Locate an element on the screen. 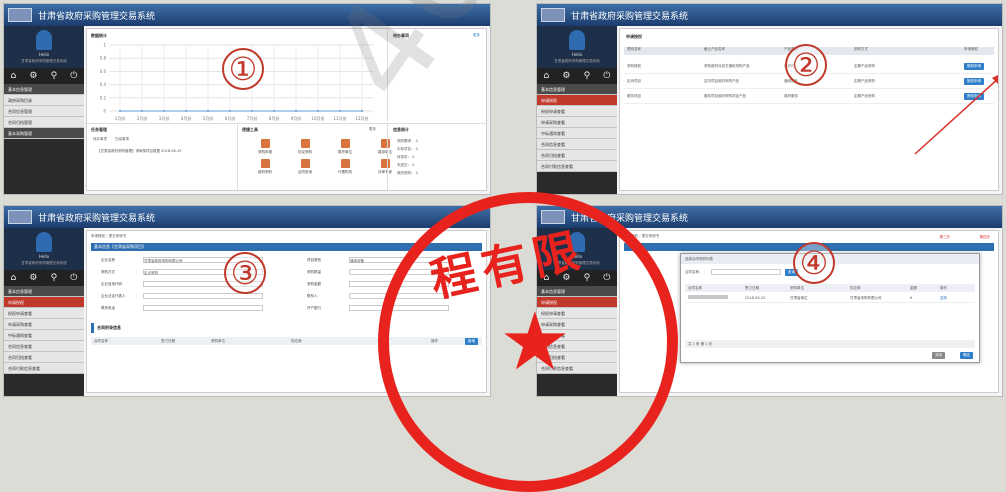 The image size is (1006, 492). step-number-3: ③ is located at coordinates (245, 273).